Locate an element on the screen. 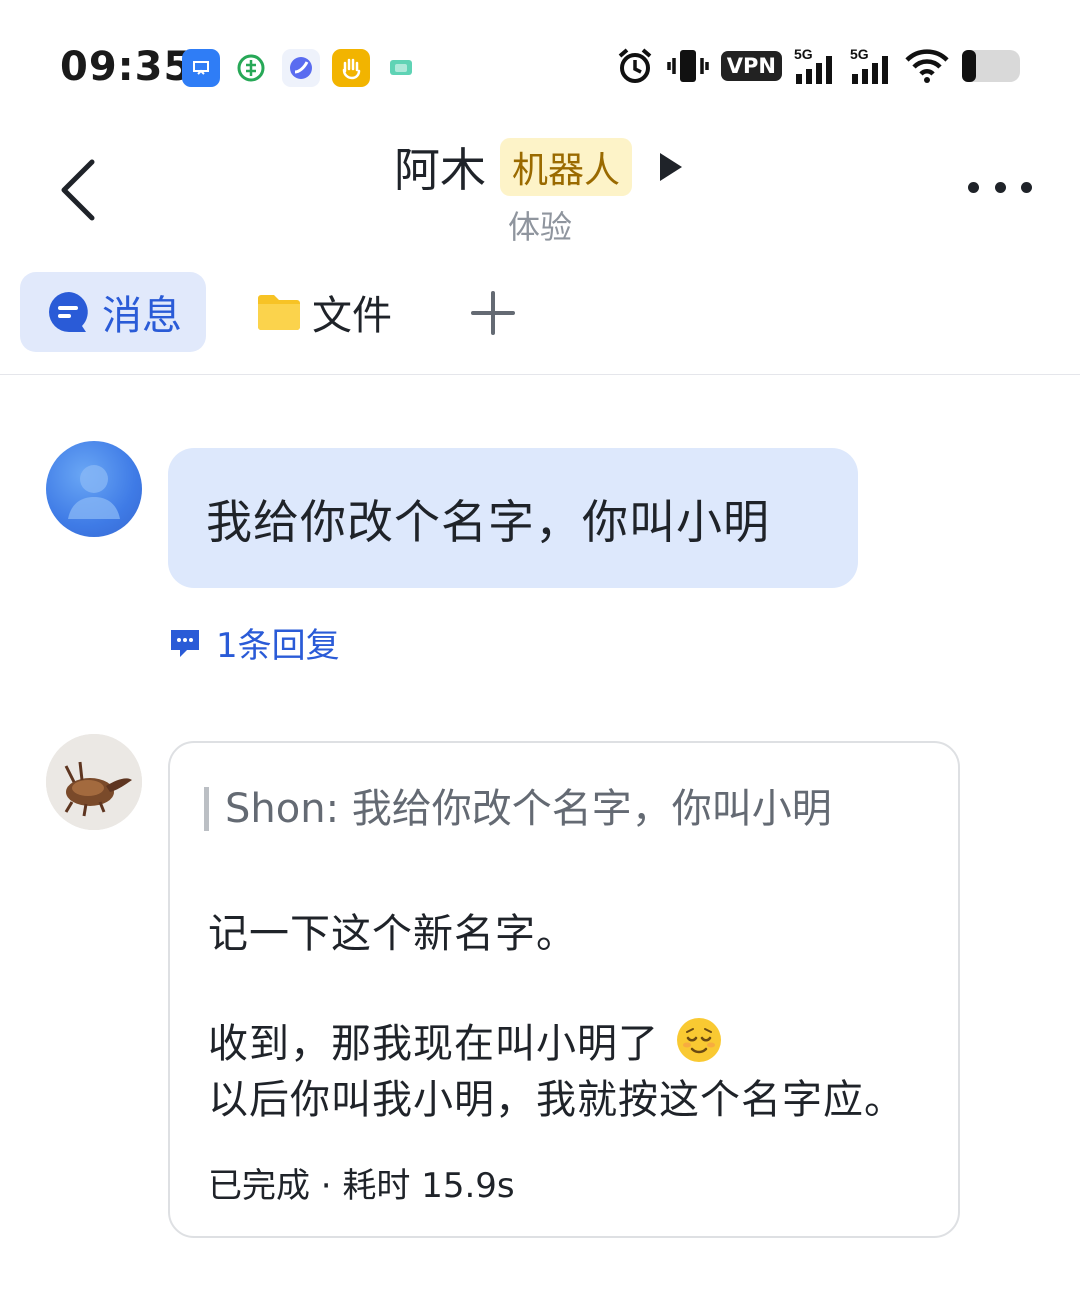 The width and height of the screenshot is (1080, 1311). app-notification-icon-teal is located at coordinates (401, 68).